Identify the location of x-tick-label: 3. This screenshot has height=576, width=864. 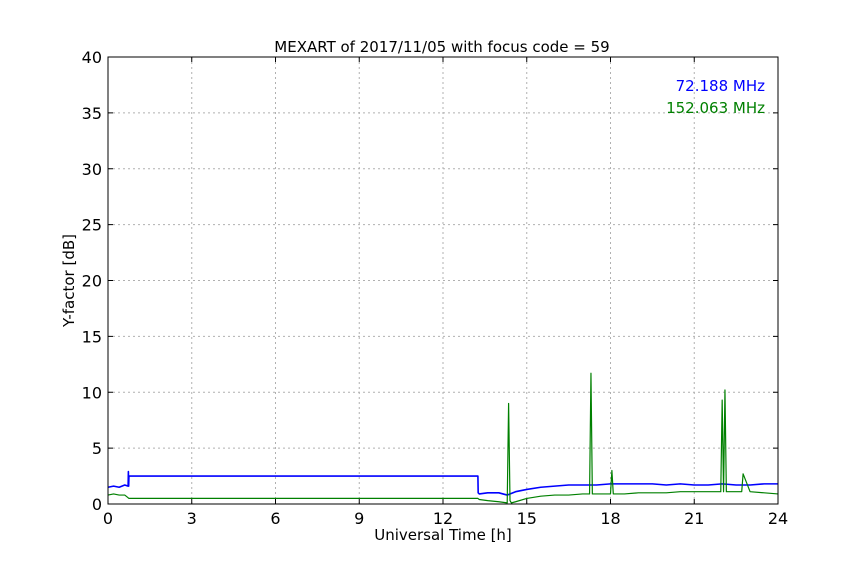
(192, 518).